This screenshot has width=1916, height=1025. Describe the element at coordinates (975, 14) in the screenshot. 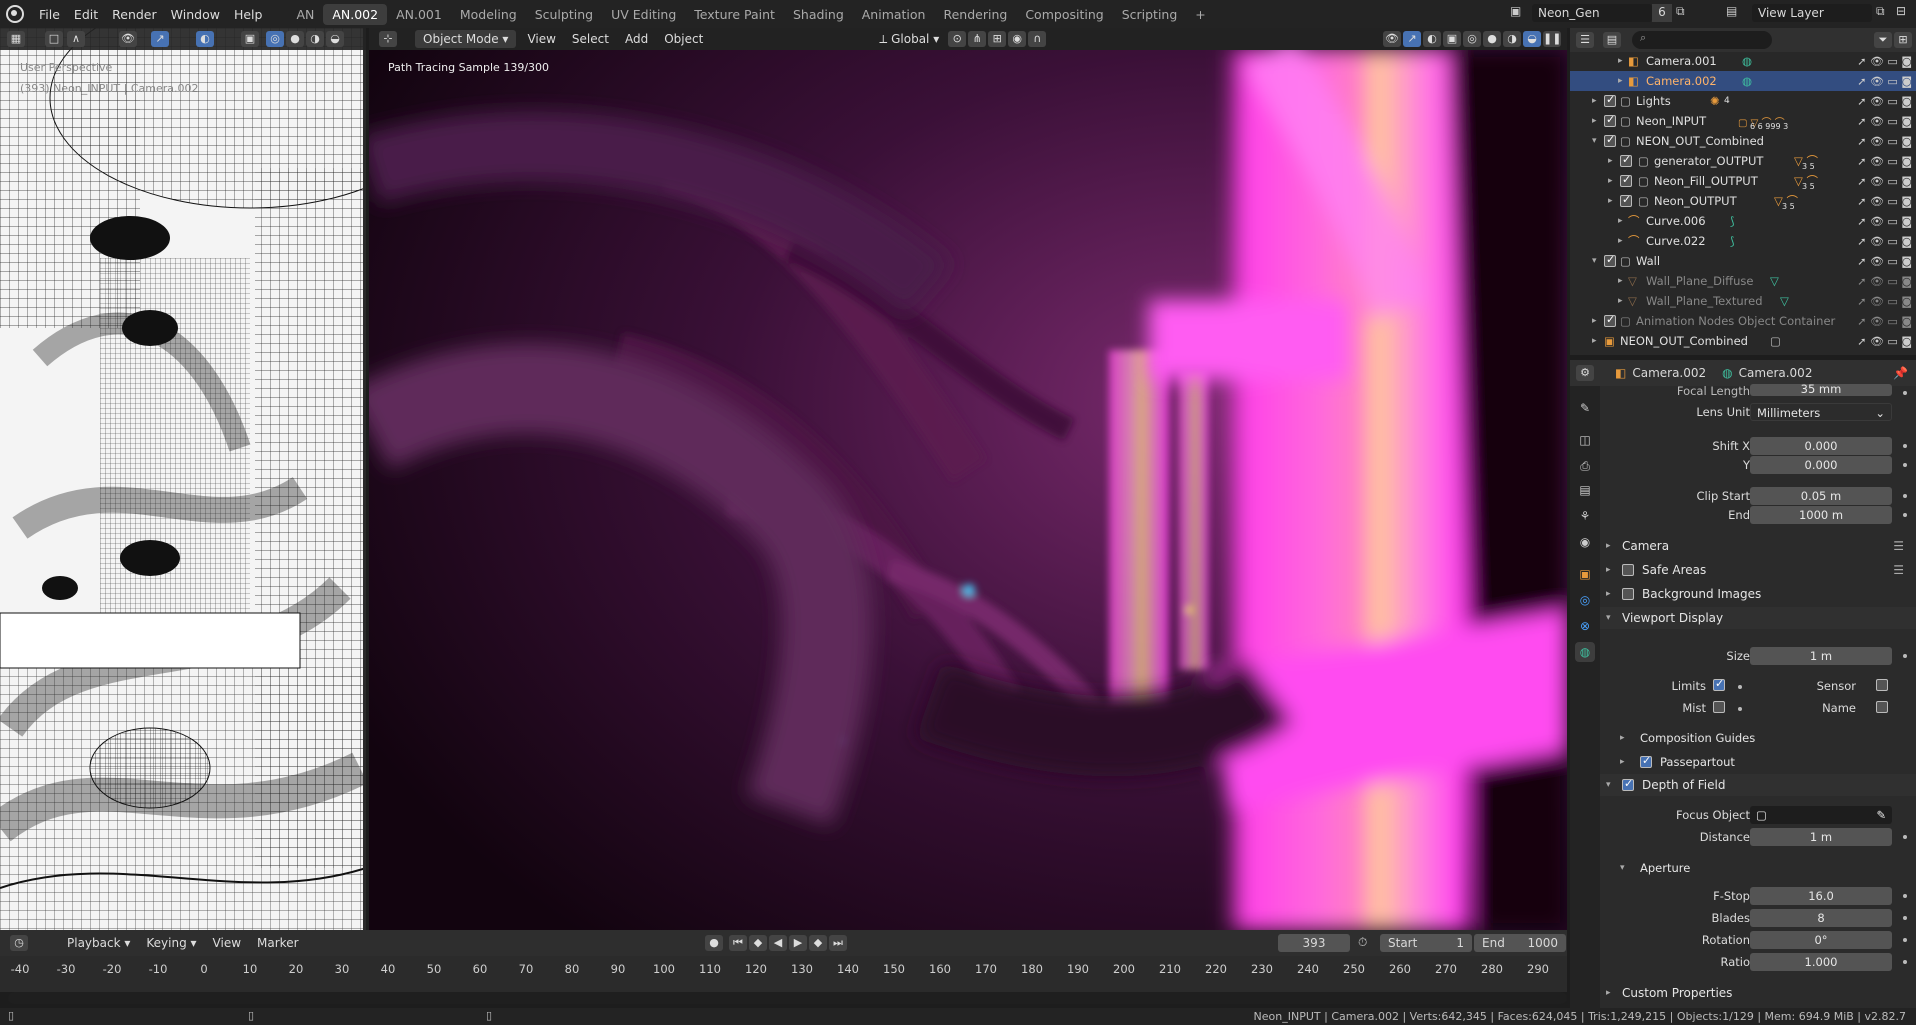

I see `workspace-tab-rendering: Rendering` at that location.